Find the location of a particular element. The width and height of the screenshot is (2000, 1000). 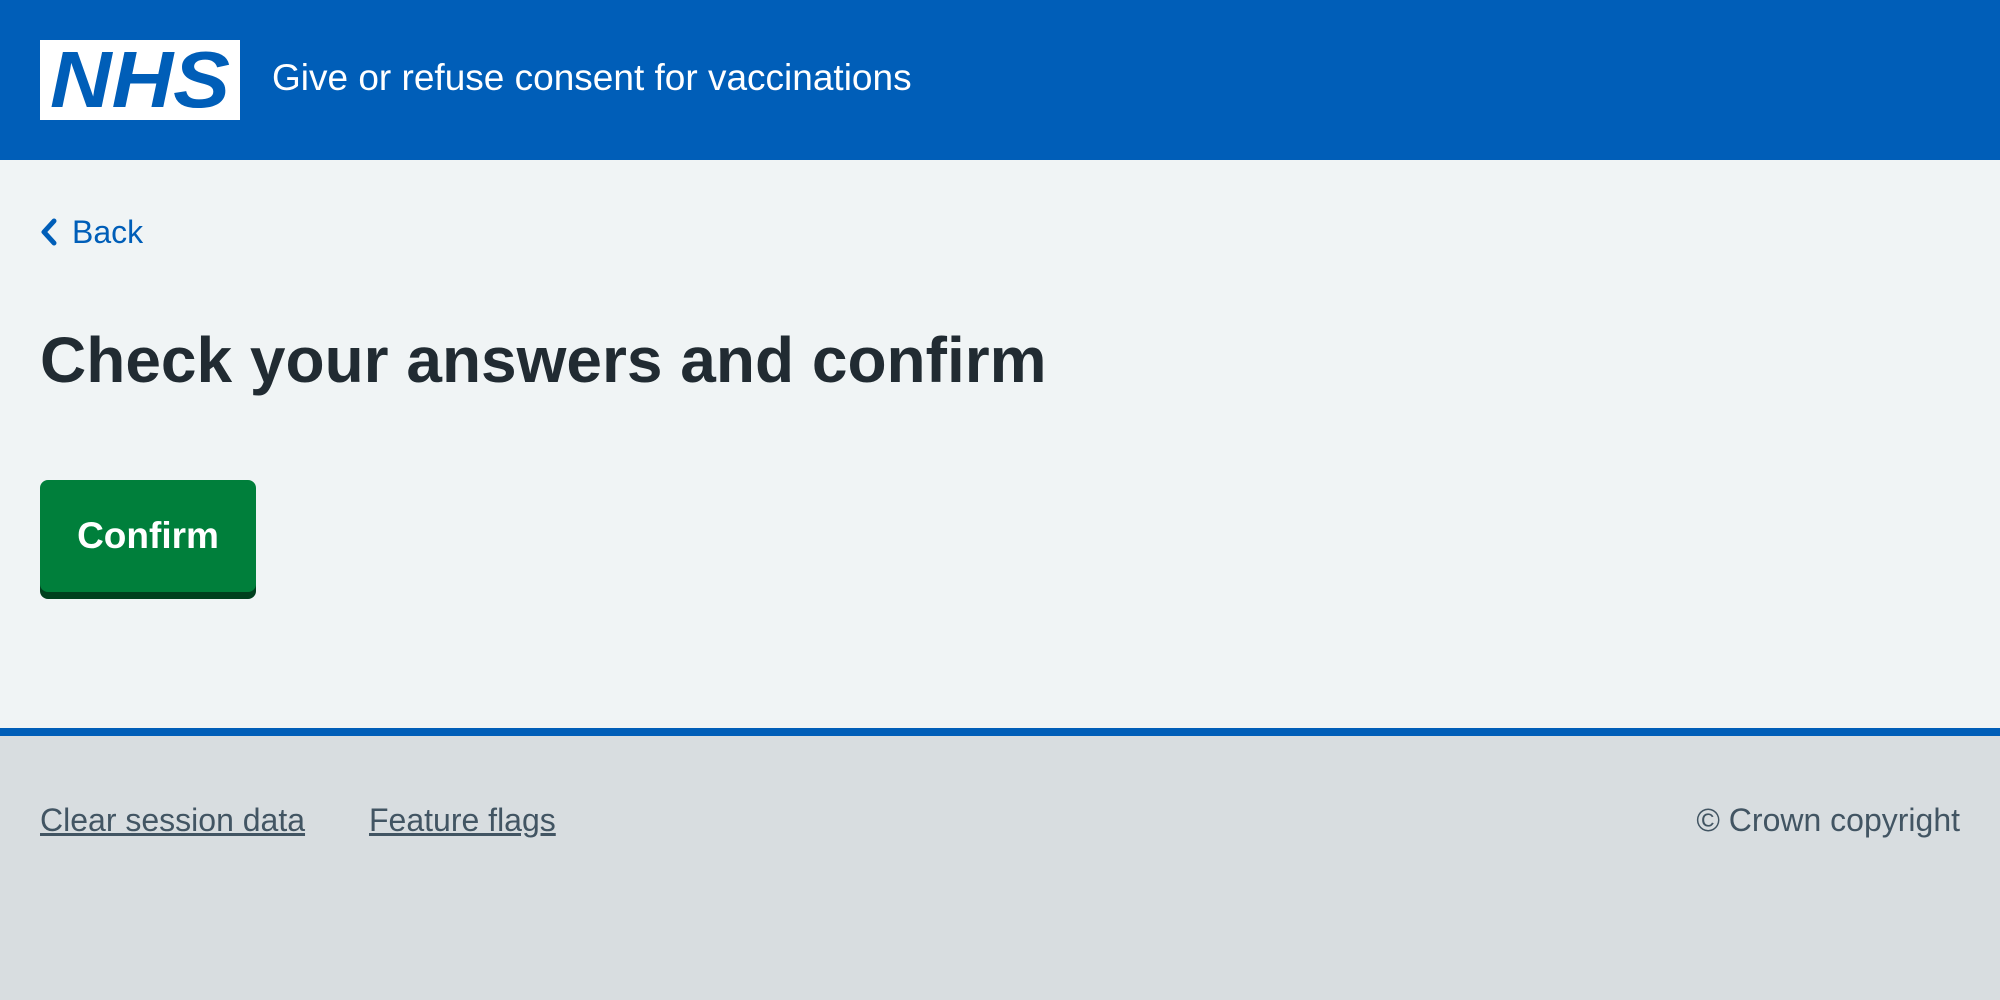

service-name: Give or refuse consent for vaccinations is located at coordinates (592, 78).